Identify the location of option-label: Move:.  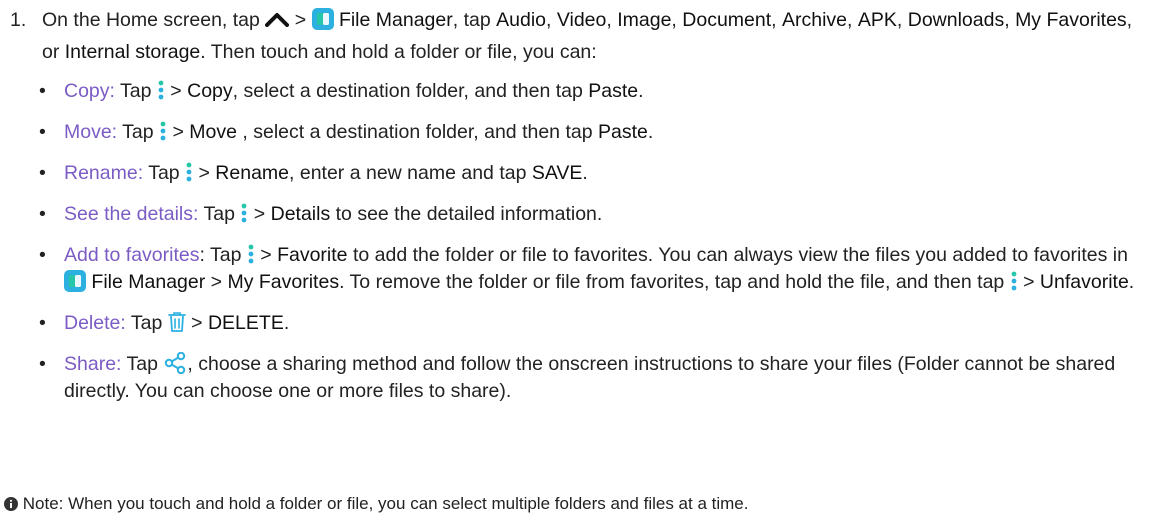
(91, 132).